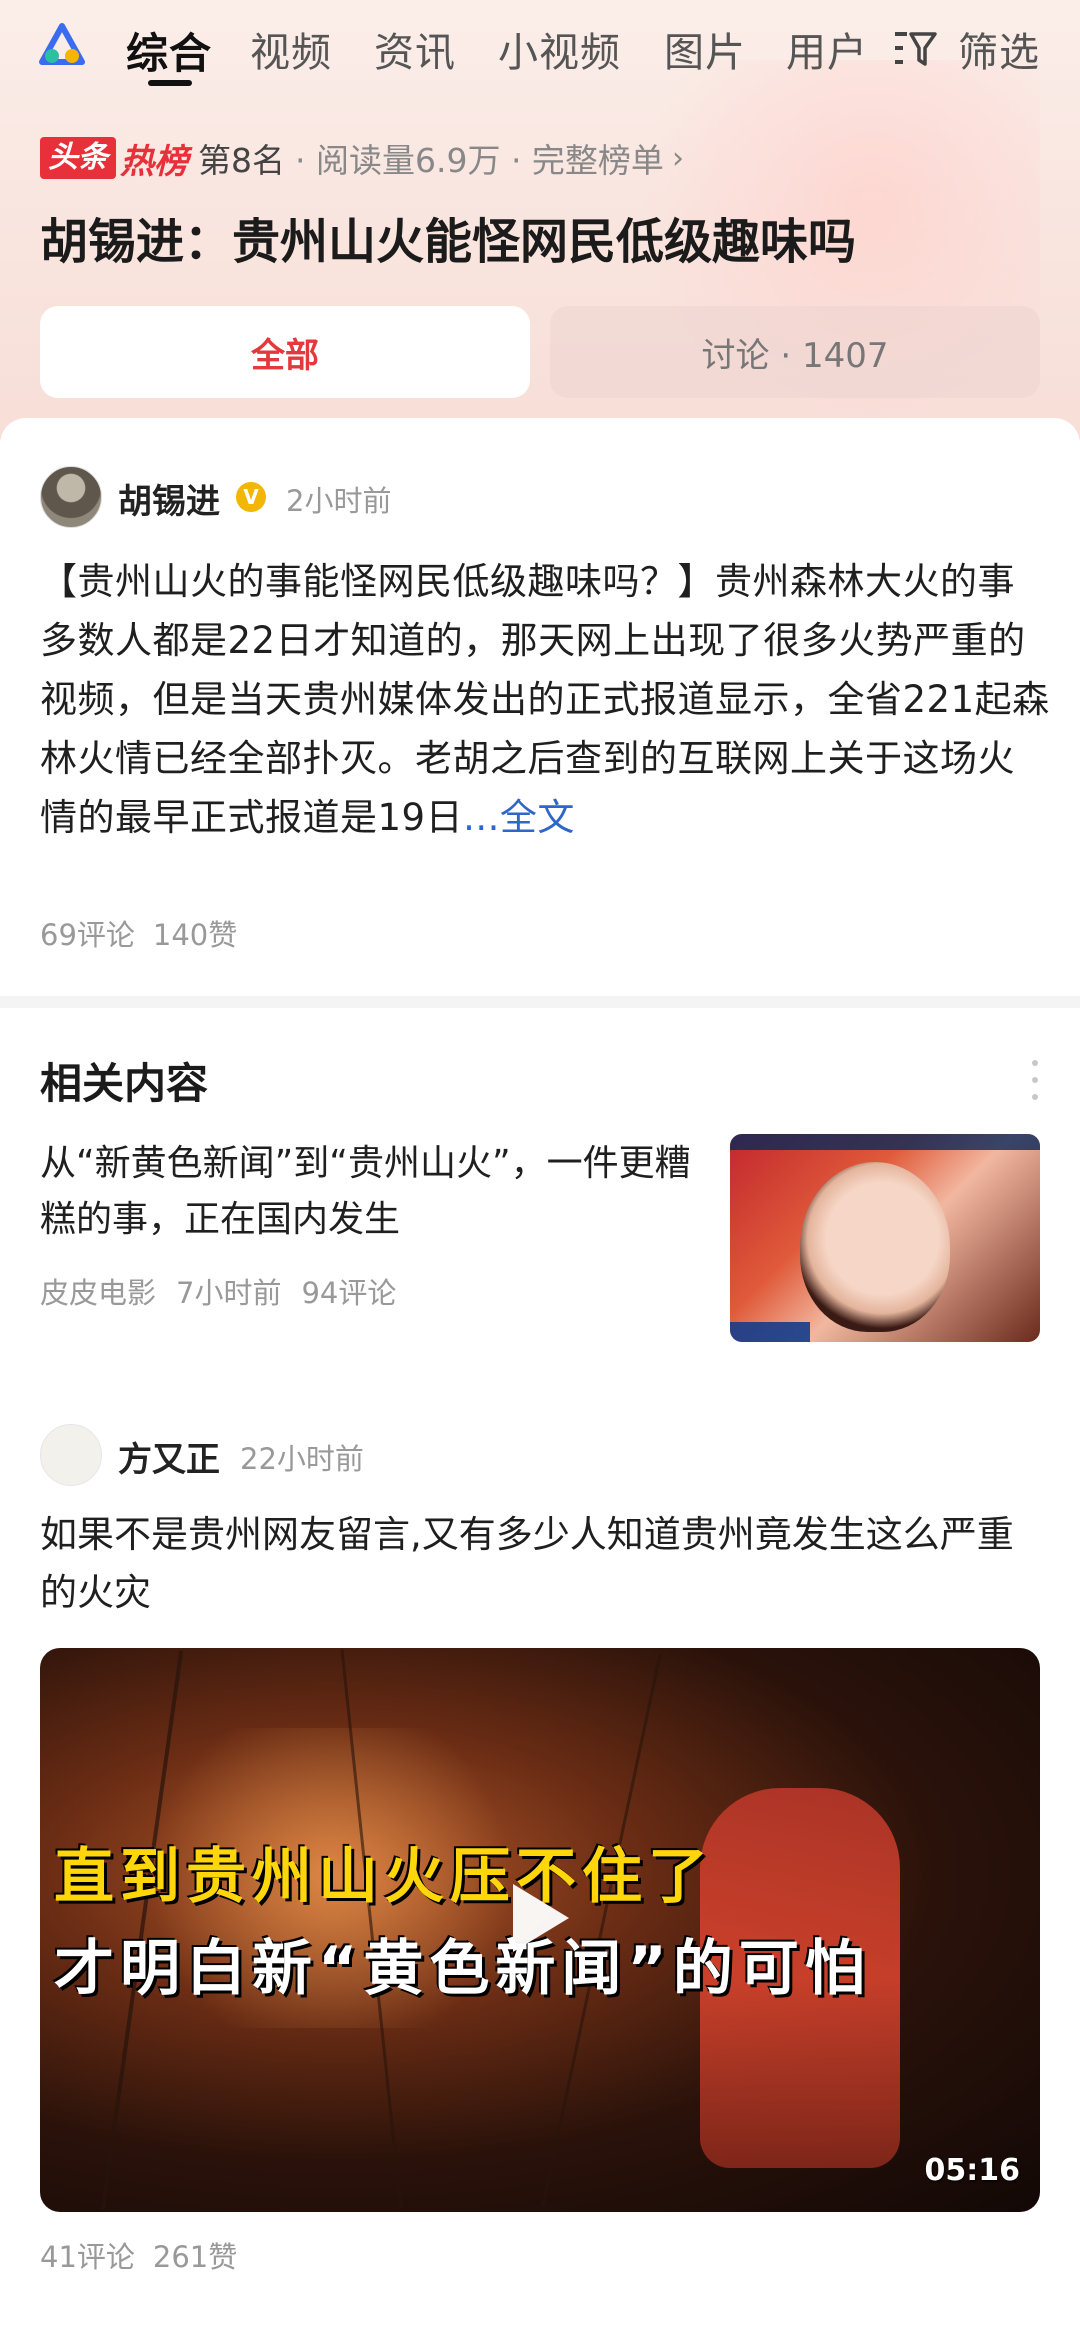  What do you see at coordinates (251, 497) in the screenshot?
I see `verified-badge-icon: V` at bounding box center [251, 497].